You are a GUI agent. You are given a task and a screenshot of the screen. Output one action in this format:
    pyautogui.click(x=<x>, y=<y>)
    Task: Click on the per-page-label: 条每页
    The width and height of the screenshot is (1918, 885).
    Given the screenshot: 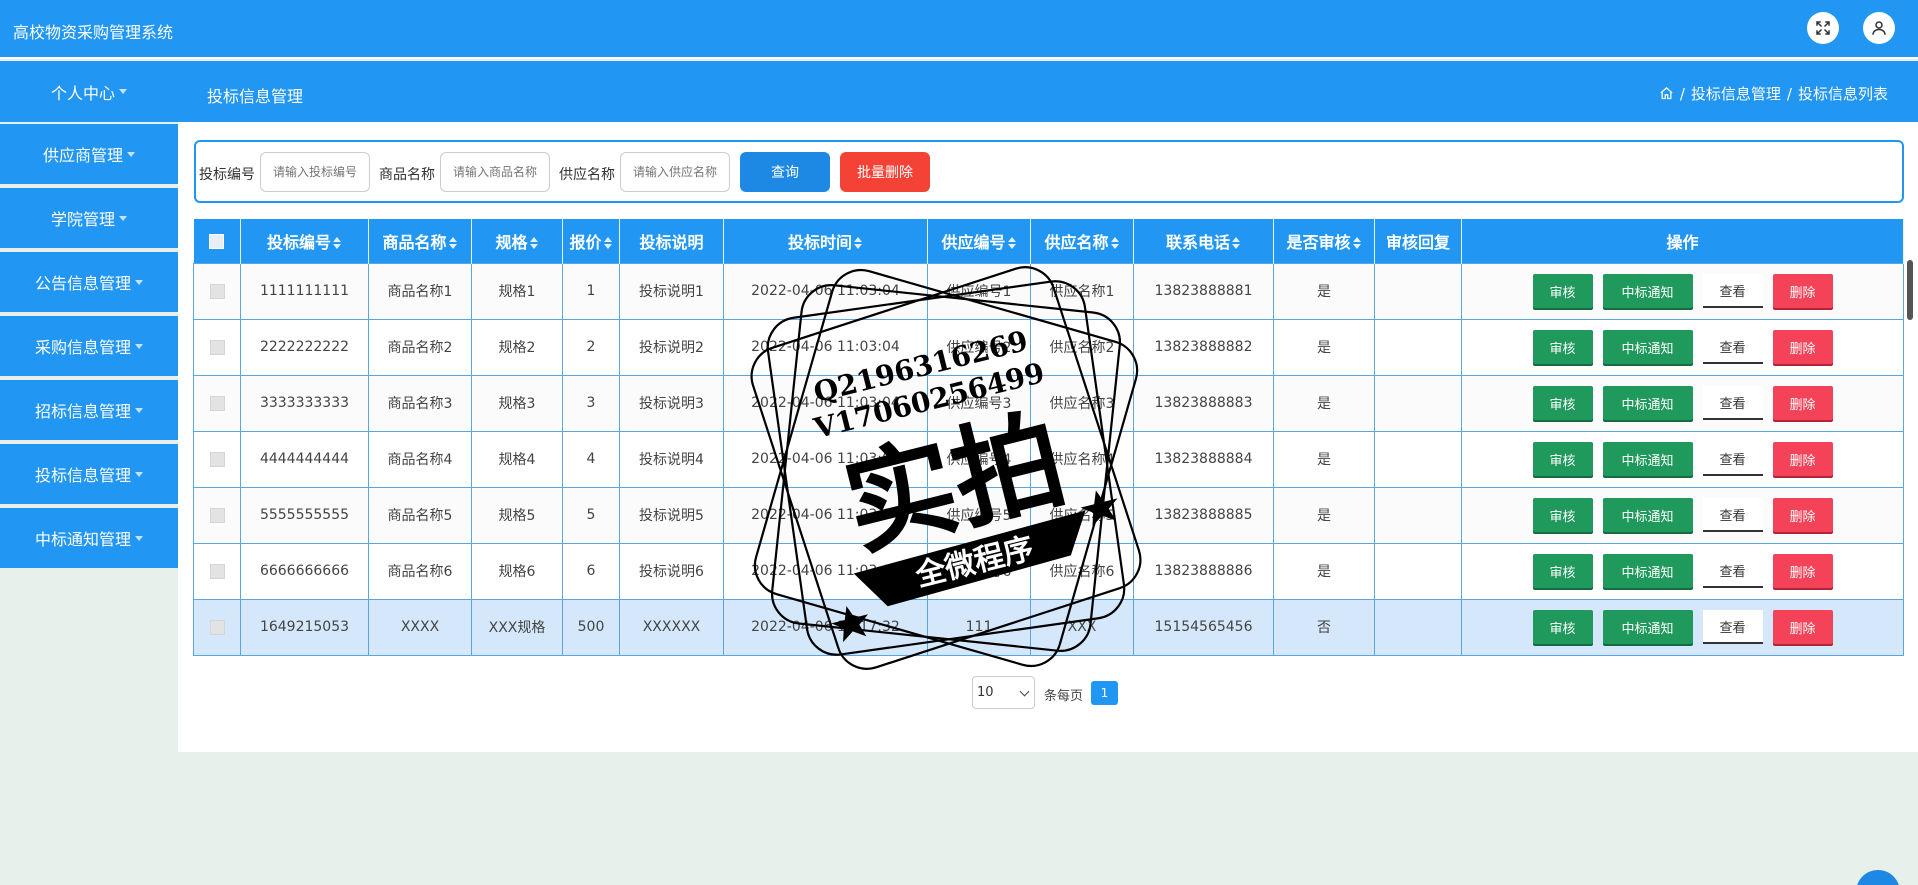 What is the action you would take?
    pyautogui.click(x=1064, y=696)
    